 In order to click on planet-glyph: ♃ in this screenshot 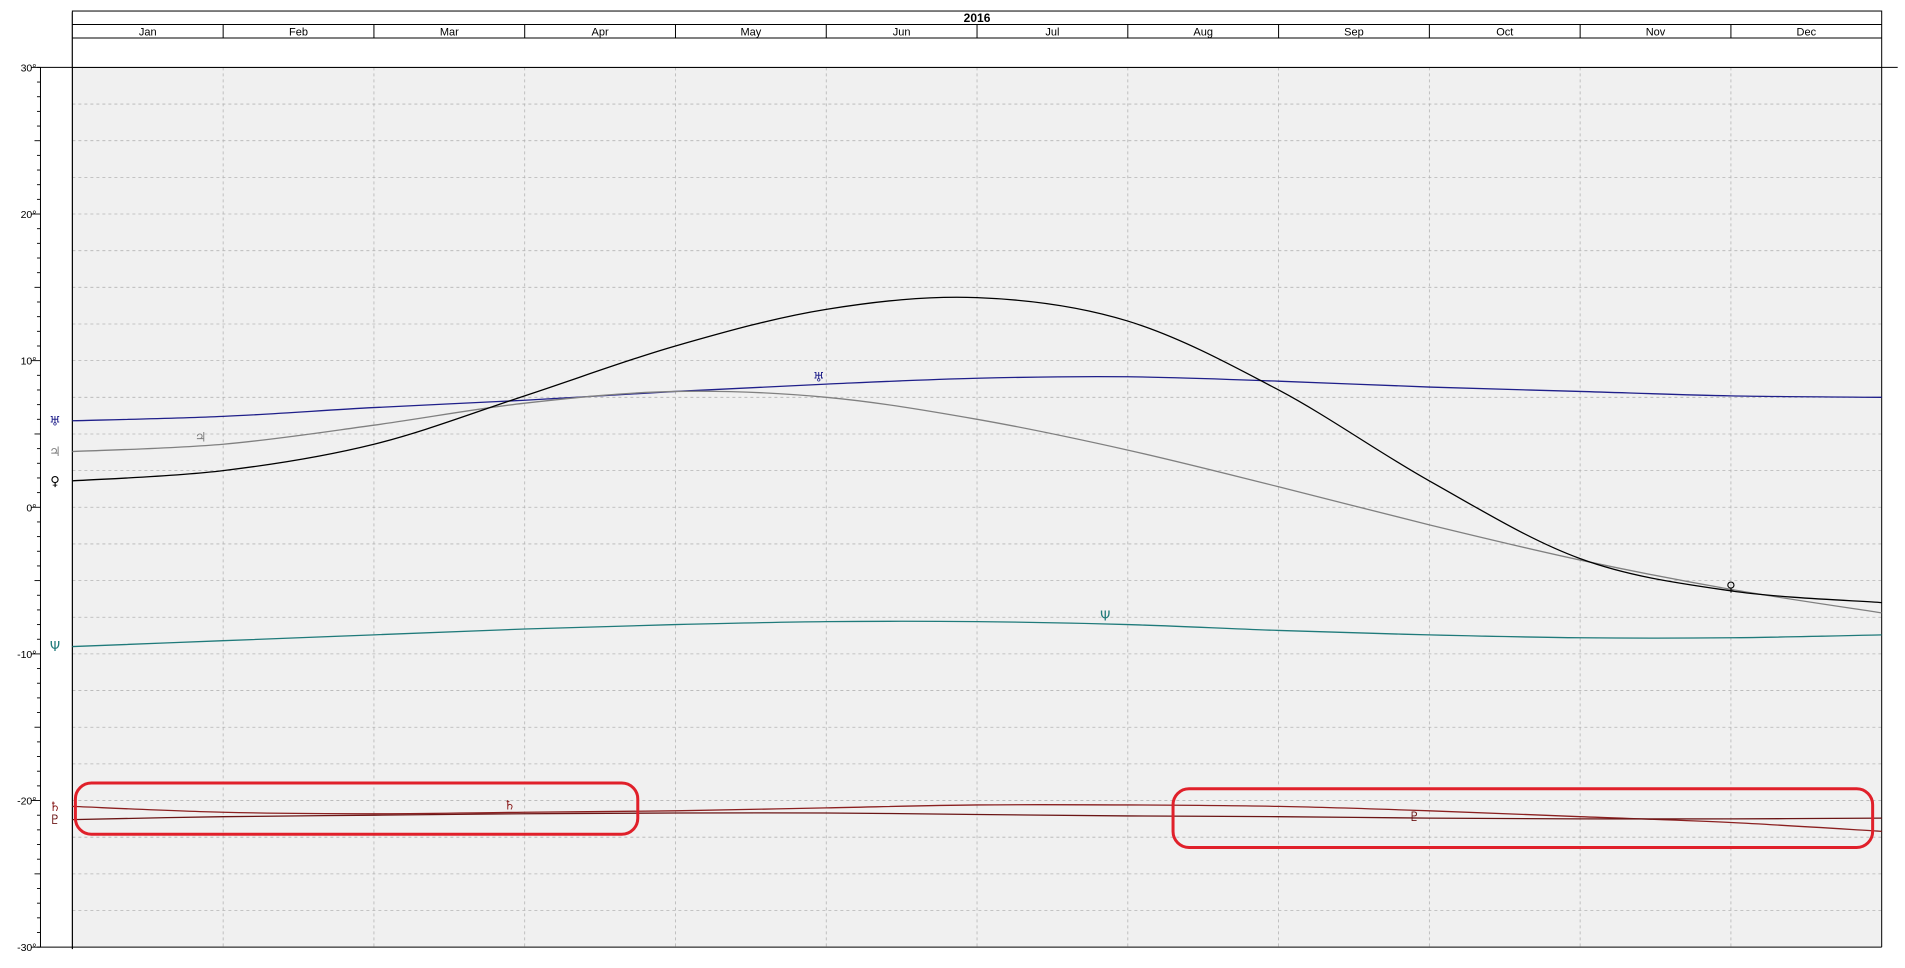, I will do `click(201, 437)`.